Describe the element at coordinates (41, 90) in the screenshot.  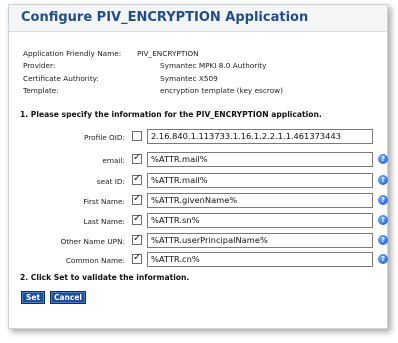
I see `info-label: Template:` at that location.